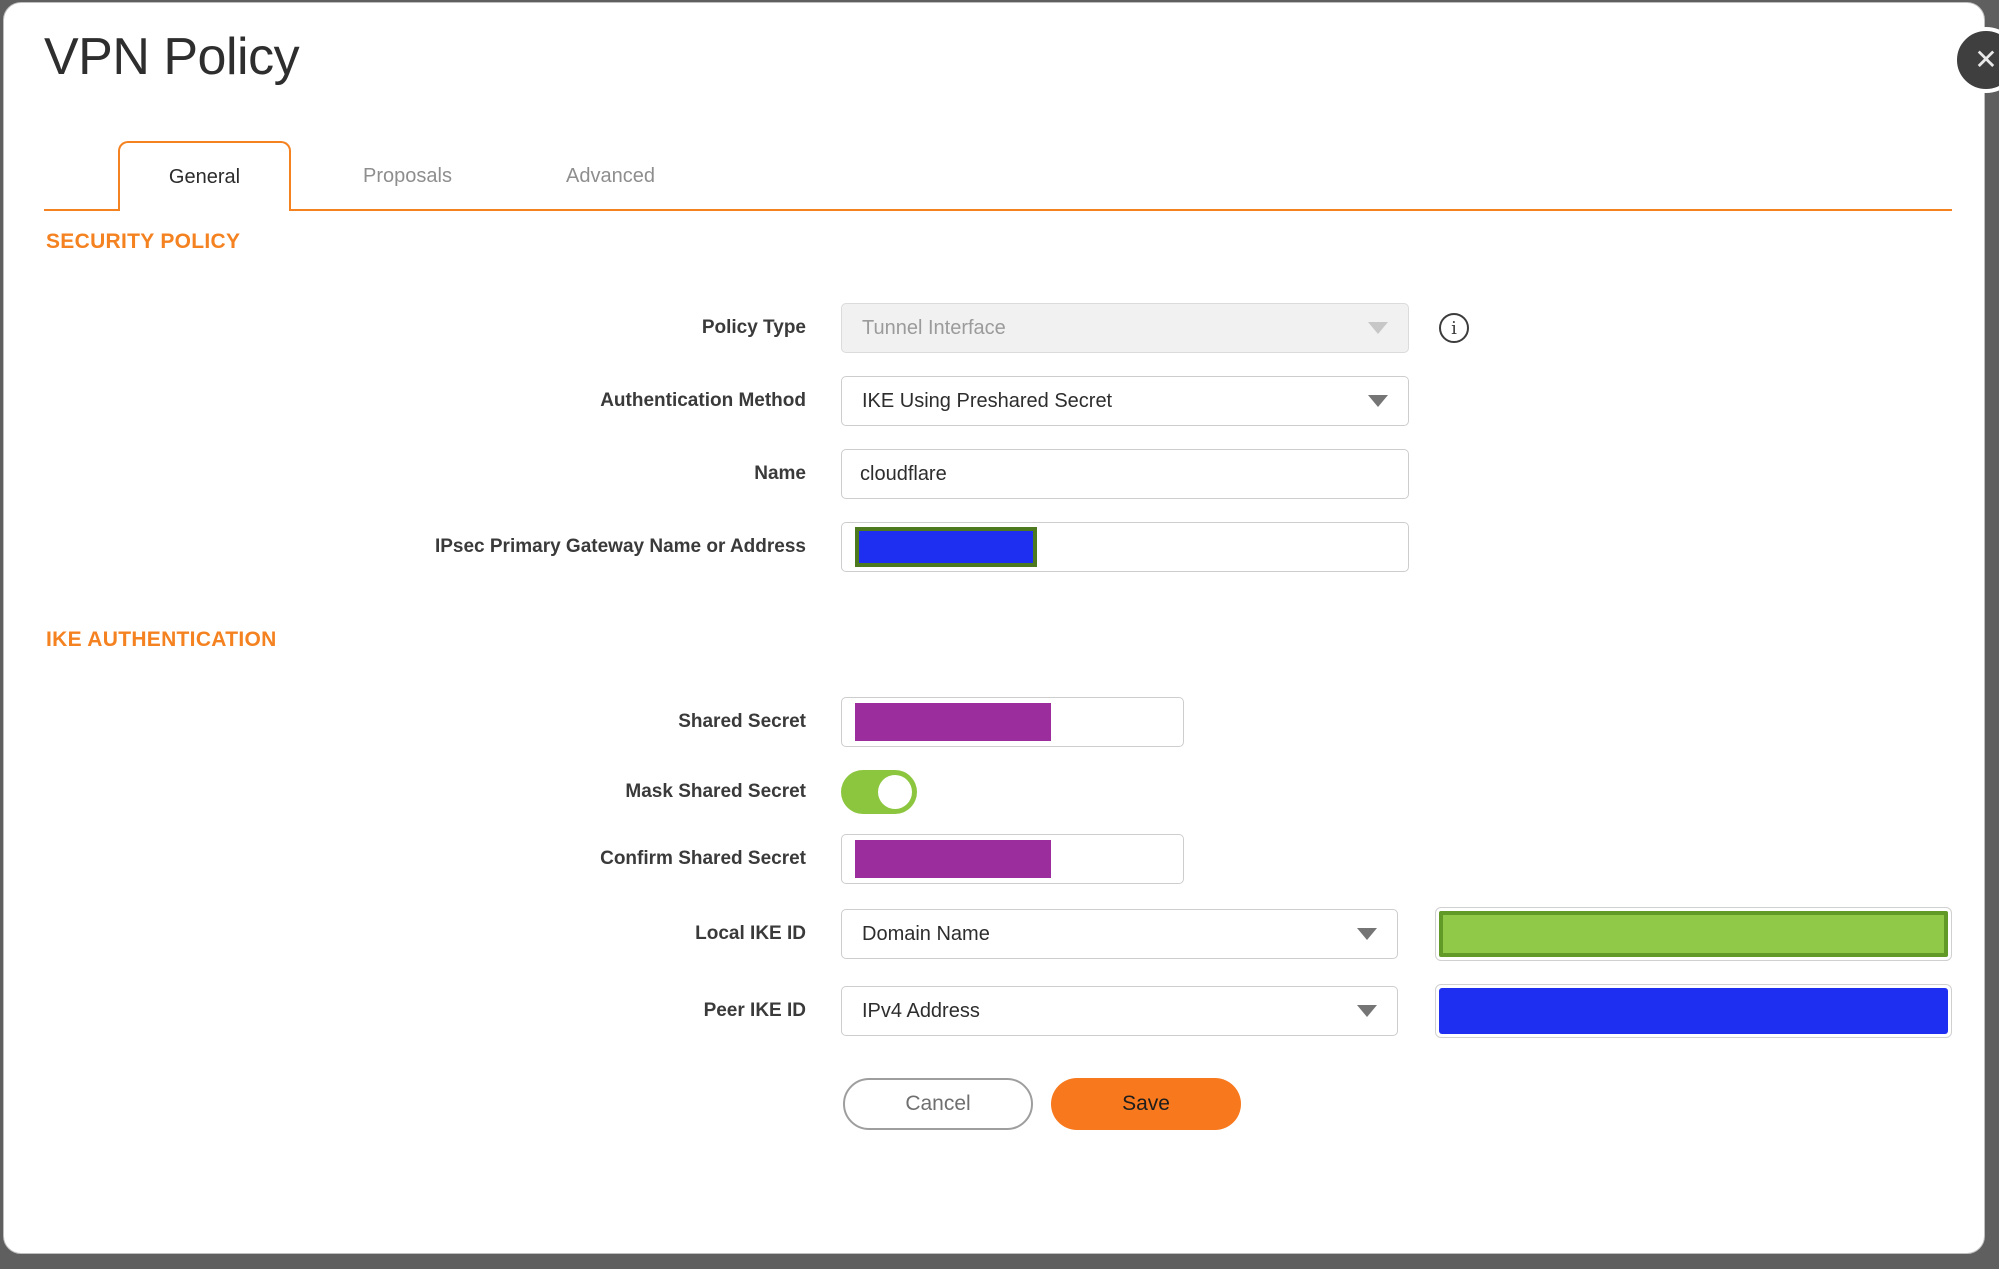 This screenshot has width=1999, height=1269. Describe the element at coordinates (620, 546) in the screenshot. I see `gateway-label: IPsec Primary Gateway Name or Address` at that location.